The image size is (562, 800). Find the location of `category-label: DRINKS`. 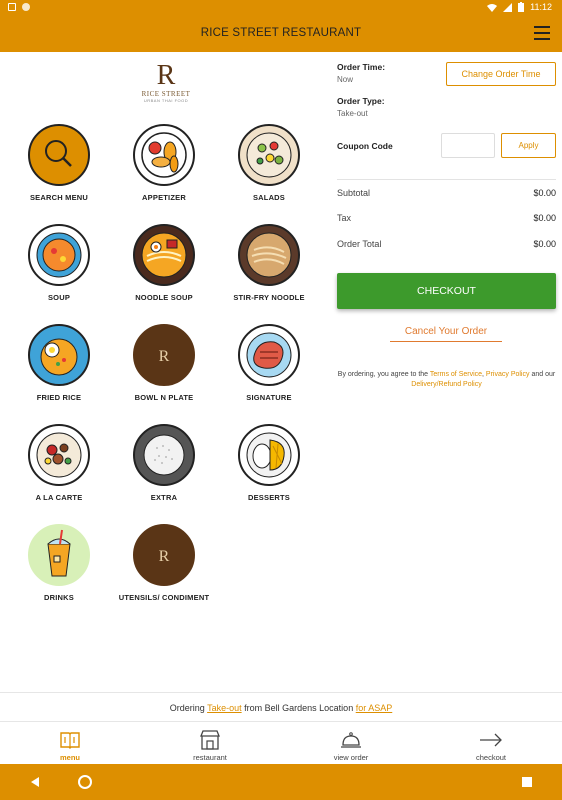

category-label: DRINKS is located at coordinates (59, 597).